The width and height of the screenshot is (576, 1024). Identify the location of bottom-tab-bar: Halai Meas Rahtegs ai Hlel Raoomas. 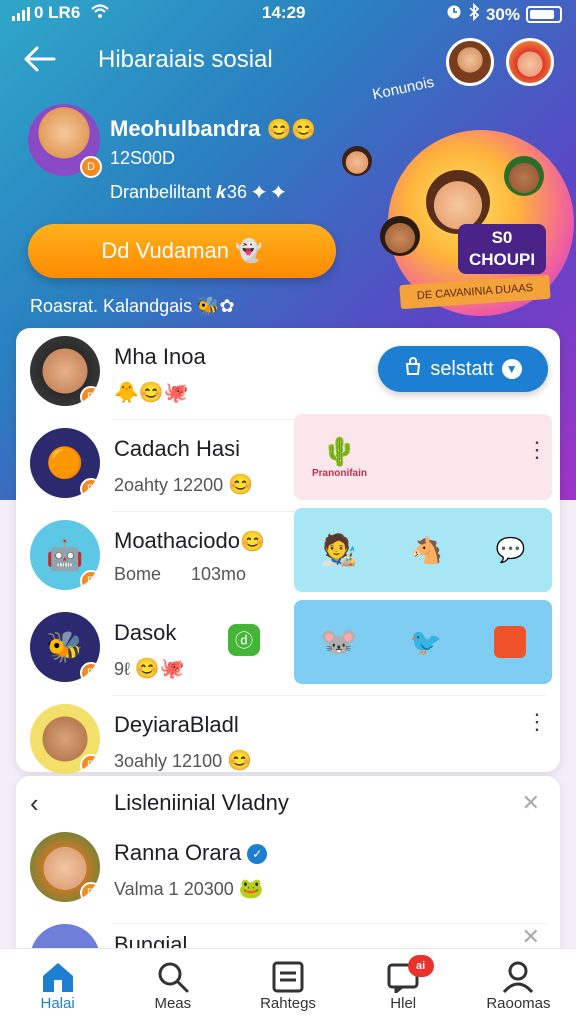
(288, 986).